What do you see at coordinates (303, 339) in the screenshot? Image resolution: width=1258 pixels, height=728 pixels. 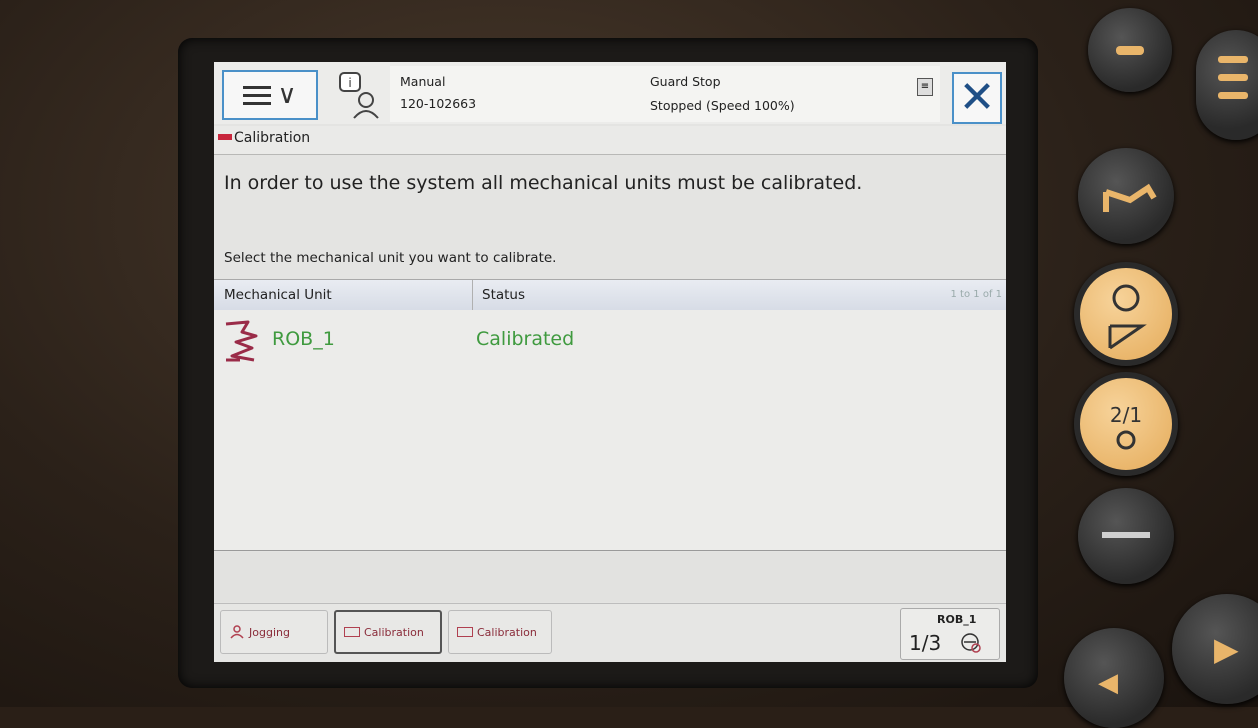 I see `mechanical-unit-name: ROB_1` at bounding box center [303, 339].